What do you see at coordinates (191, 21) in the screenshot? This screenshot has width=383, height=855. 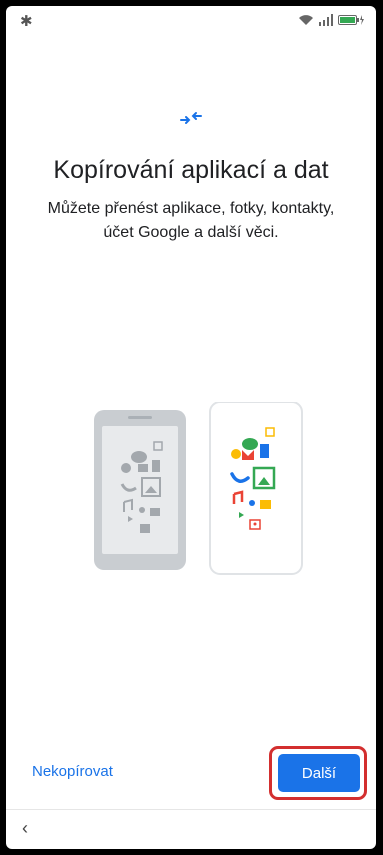 I see `status-bar: ✱` at bounding box center [191, 21].